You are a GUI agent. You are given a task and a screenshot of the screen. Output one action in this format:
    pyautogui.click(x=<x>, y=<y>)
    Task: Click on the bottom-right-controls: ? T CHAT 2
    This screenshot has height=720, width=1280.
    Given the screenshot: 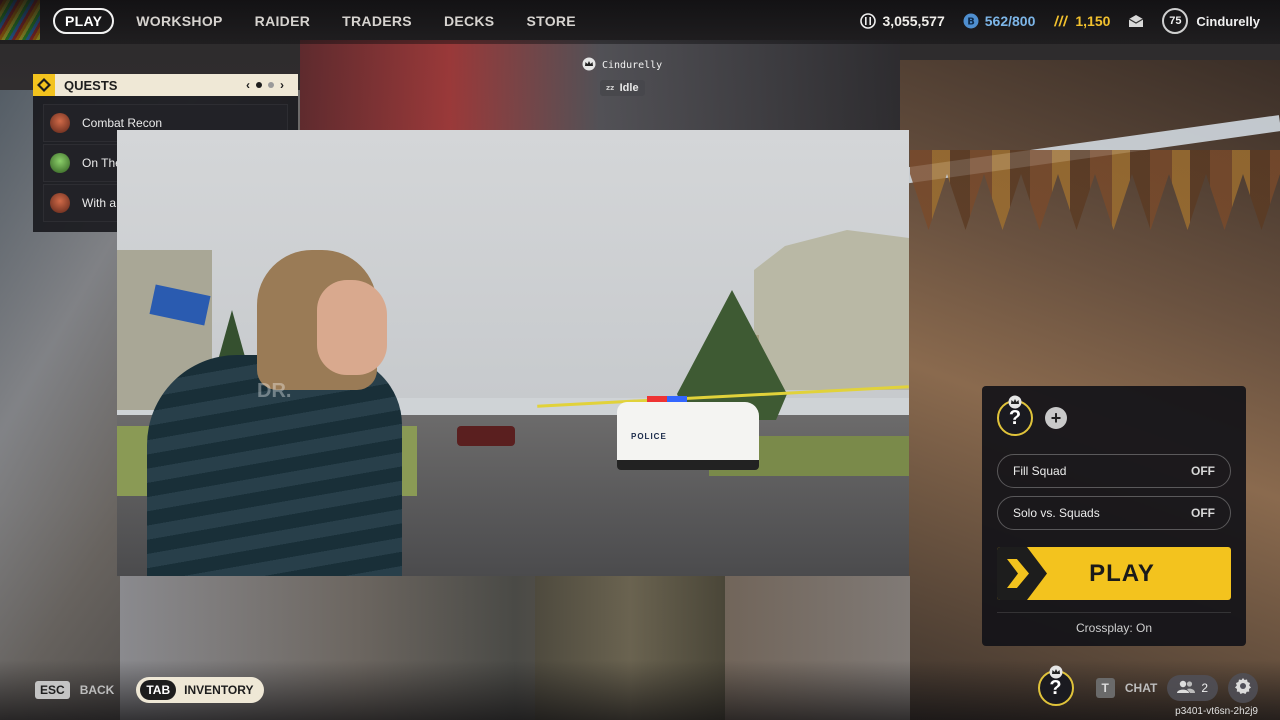 What is the action you would take?
    pyautogui.click(x=1147, y=685)
    